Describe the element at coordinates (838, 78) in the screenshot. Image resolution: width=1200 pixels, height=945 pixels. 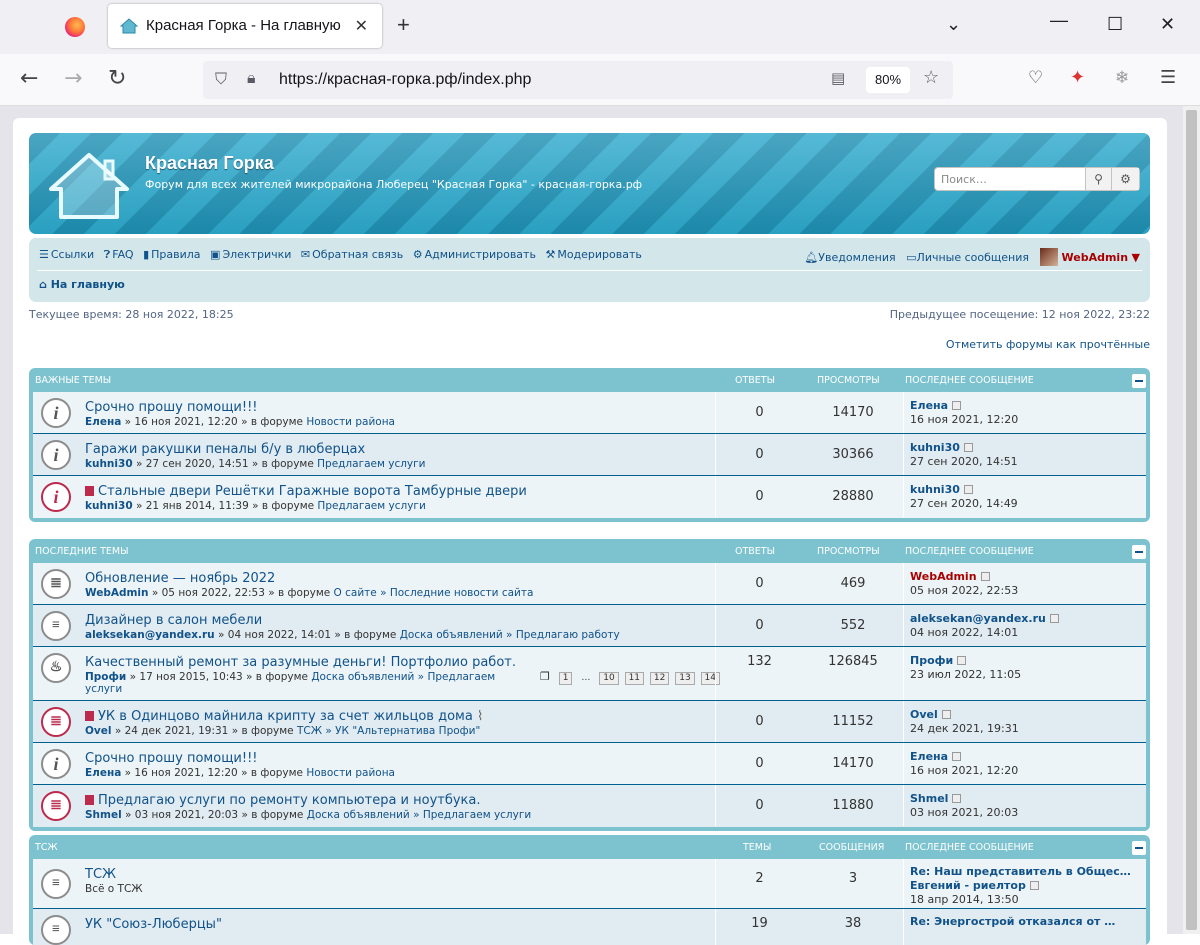
I see `reader-view-icon: ▤` at that location.